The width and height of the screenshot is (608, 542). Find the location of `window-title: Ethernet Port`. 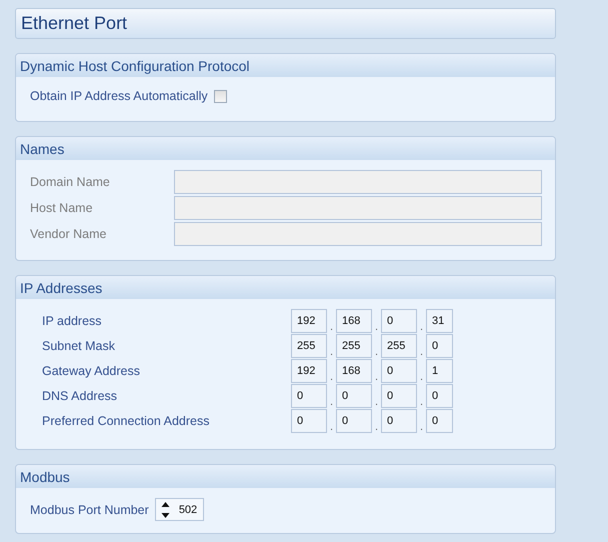

window-title: Ethernet Port is located at coordinates (74, 23).